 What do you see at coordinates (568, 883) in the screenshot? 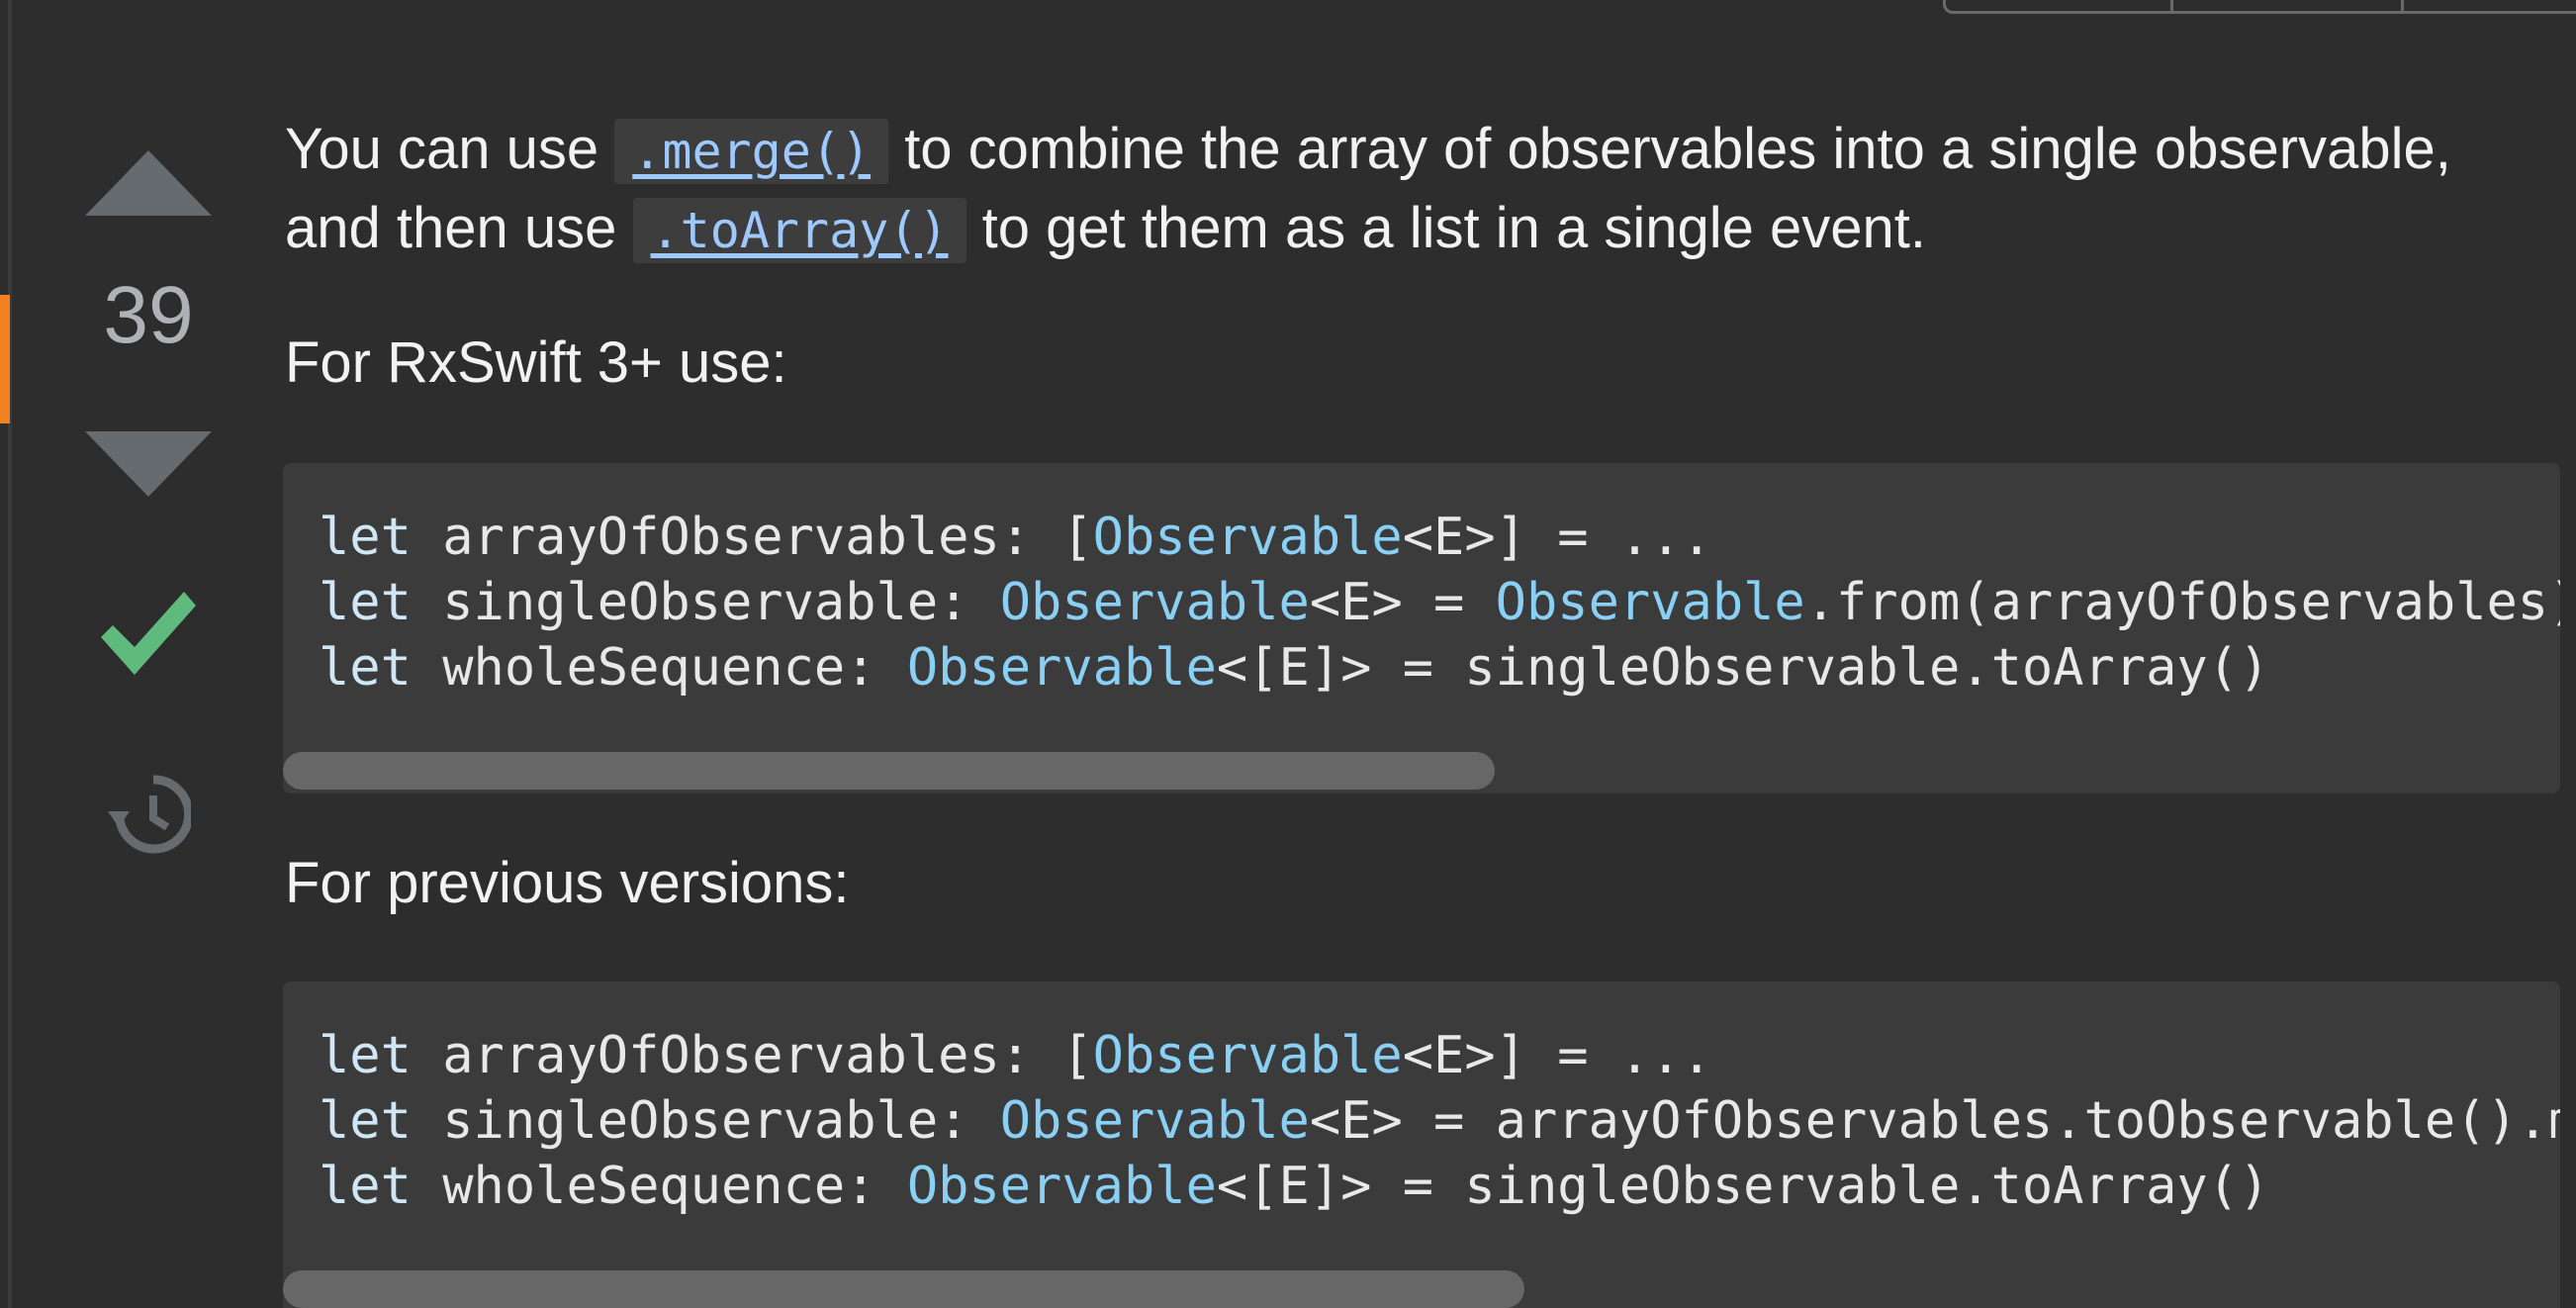
I see `previous-versions-heading: For previous versions:` at bounding box center [568, 883].